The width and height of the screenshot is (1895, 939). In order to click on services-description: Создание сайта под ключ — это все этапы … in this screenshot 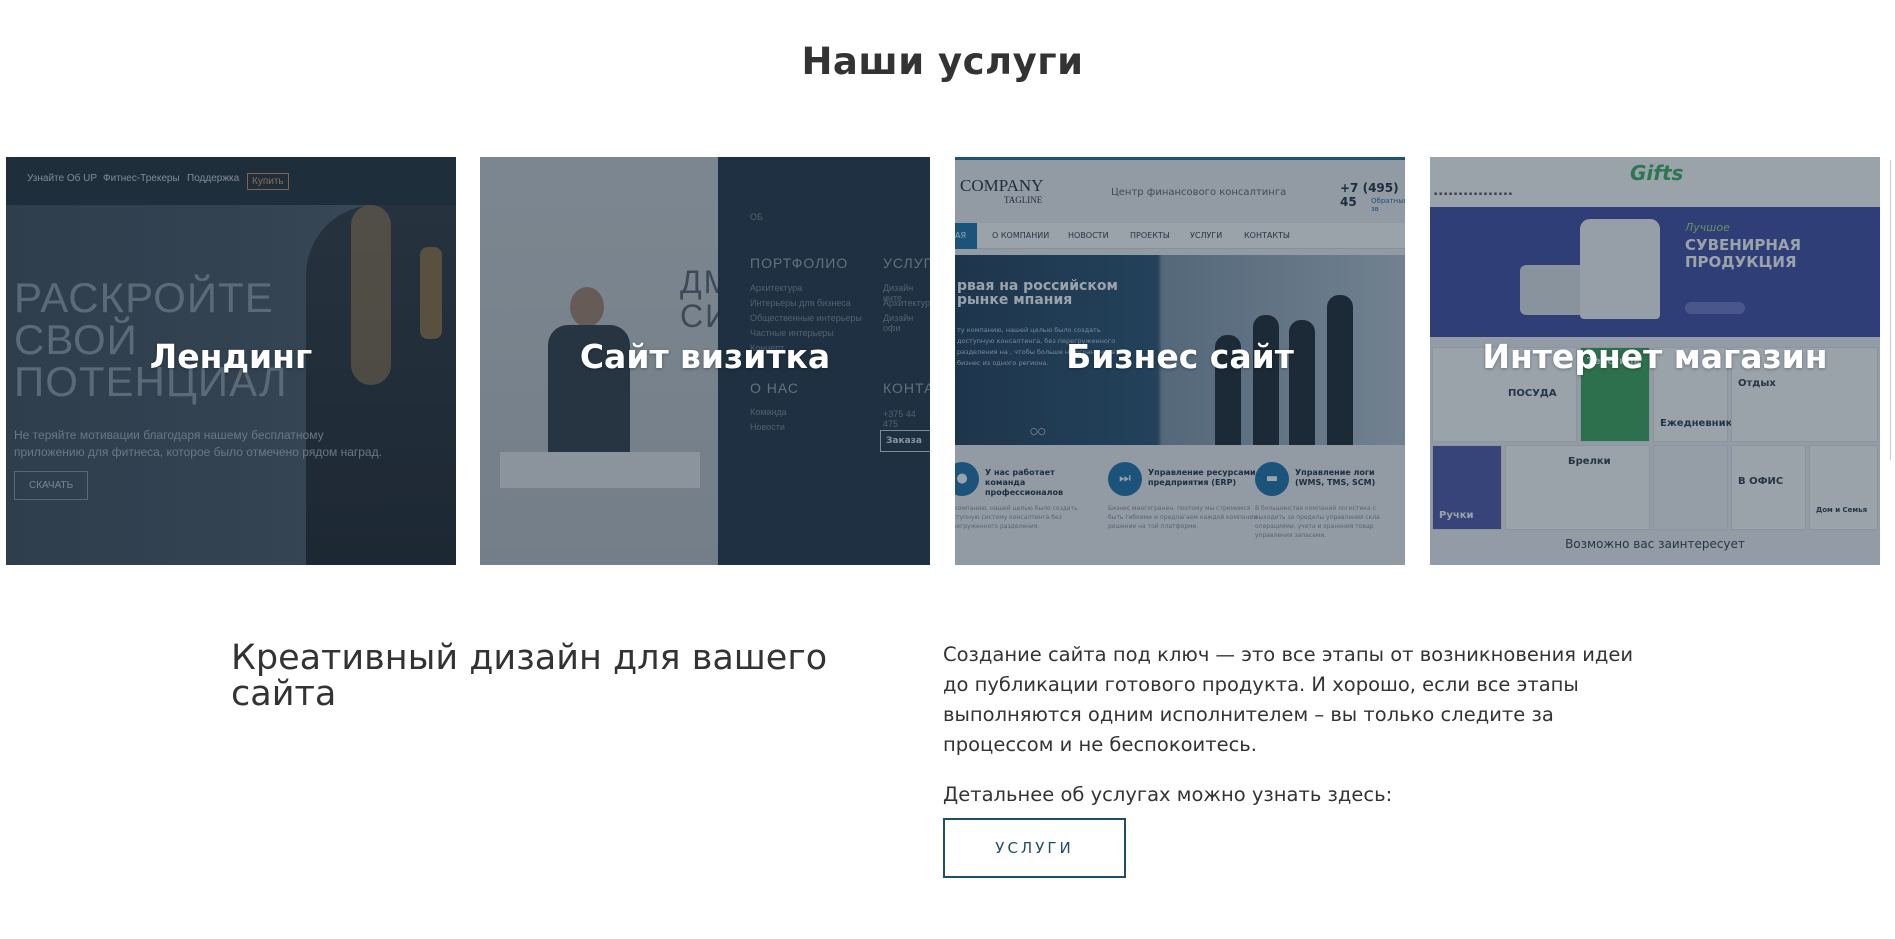, I will do `click(1288, 699)`.